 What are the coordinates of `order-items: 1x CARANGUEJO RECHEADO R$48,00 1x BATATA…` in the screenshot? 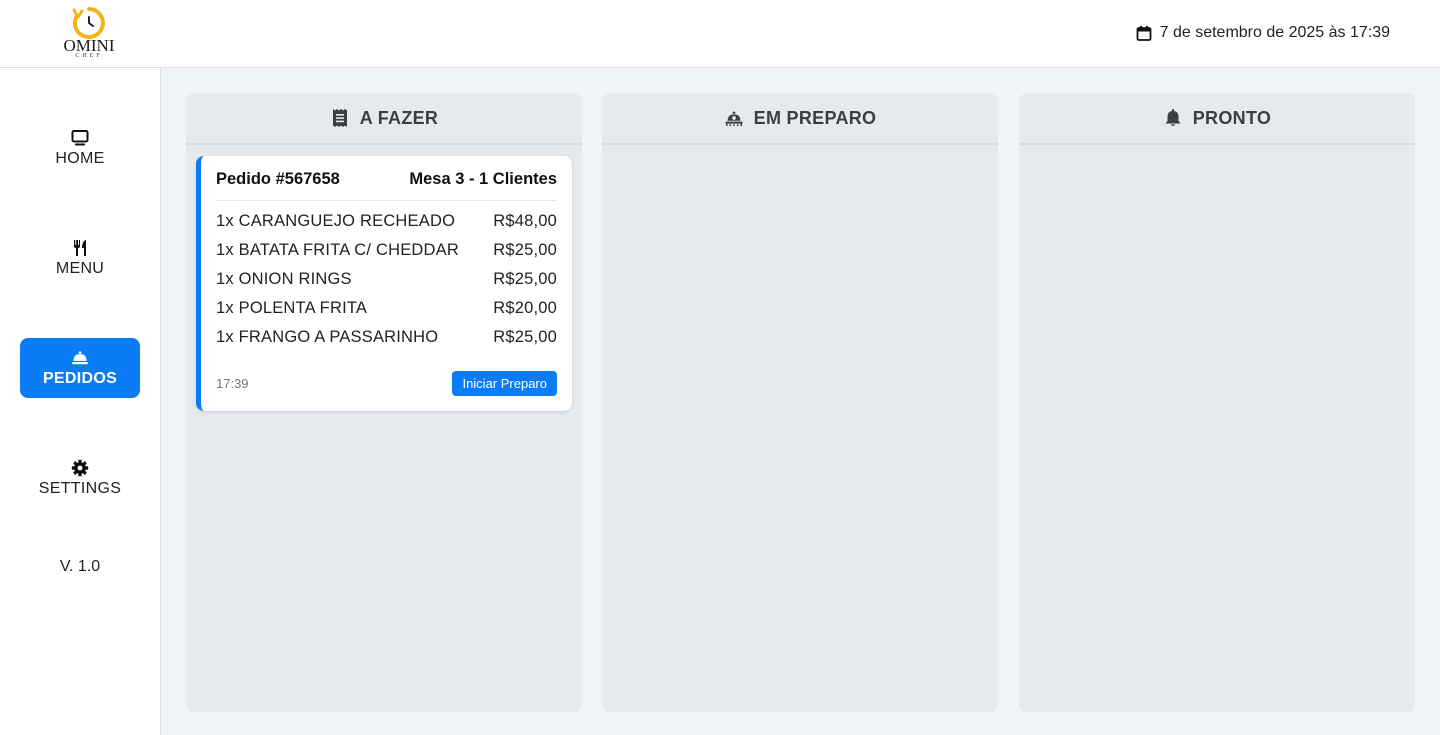 It's located at (386, 284).